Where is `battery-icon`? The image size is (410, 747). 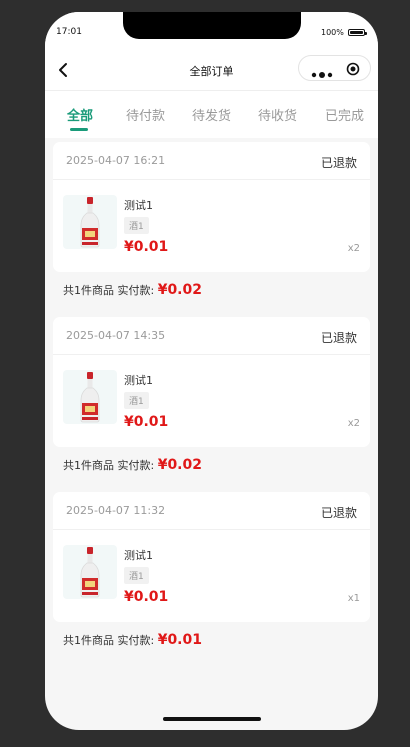 battery-icon is located at coordinates (357, 32).